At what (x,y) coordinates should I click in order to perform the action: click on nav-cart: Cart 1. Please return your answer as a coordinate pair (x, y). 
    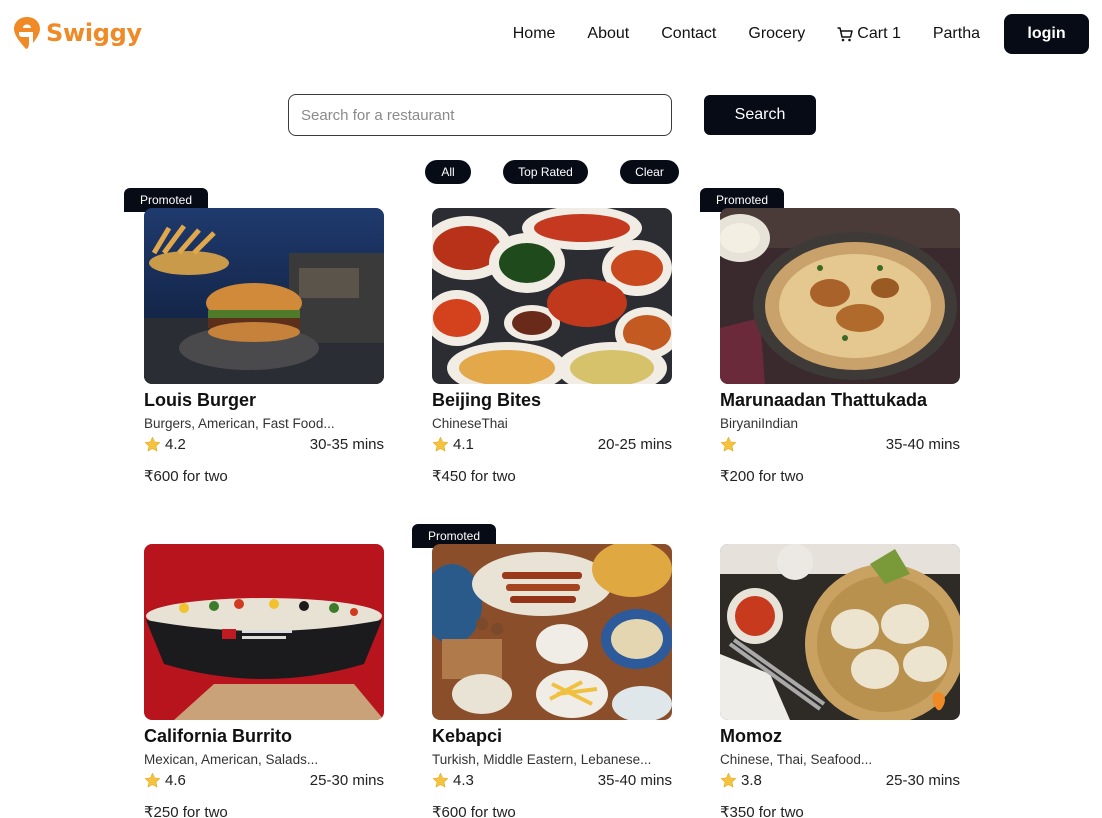
    Looking at the image, I should click on (869, 34).